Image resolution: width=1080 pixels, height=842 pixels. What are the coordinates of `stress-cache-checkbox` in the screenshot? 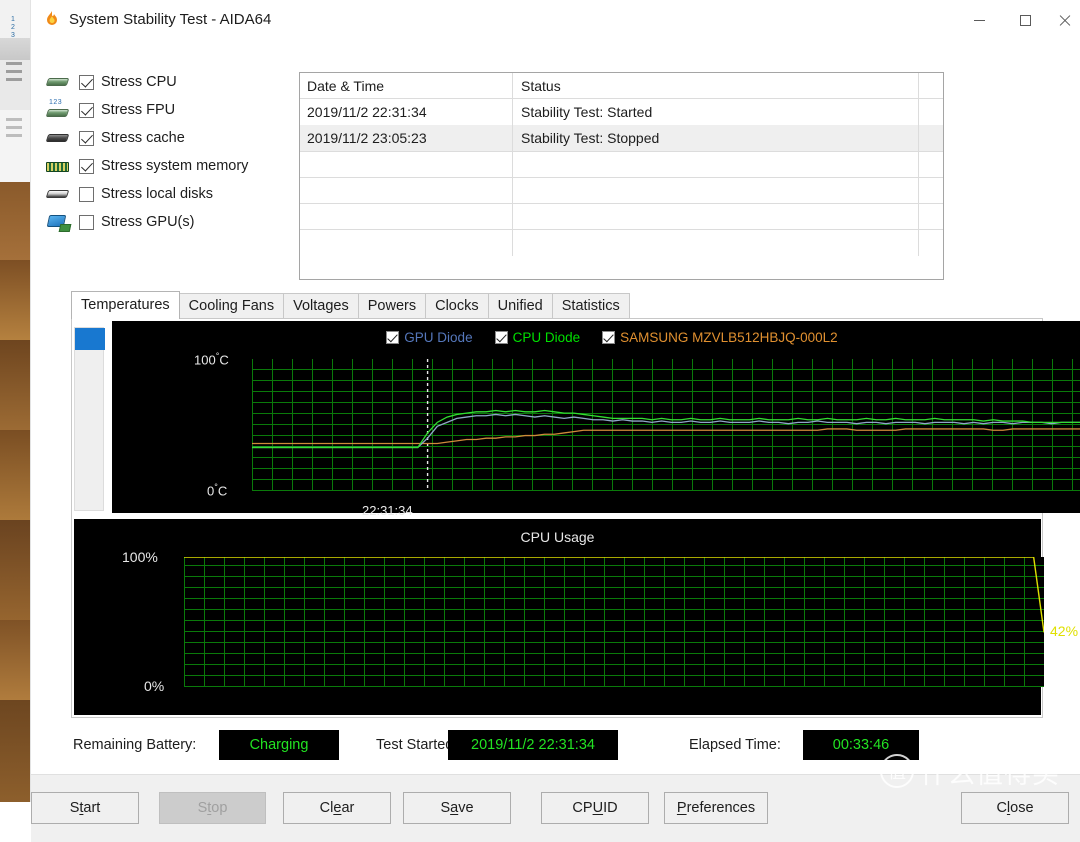 It's located at (86, 138).